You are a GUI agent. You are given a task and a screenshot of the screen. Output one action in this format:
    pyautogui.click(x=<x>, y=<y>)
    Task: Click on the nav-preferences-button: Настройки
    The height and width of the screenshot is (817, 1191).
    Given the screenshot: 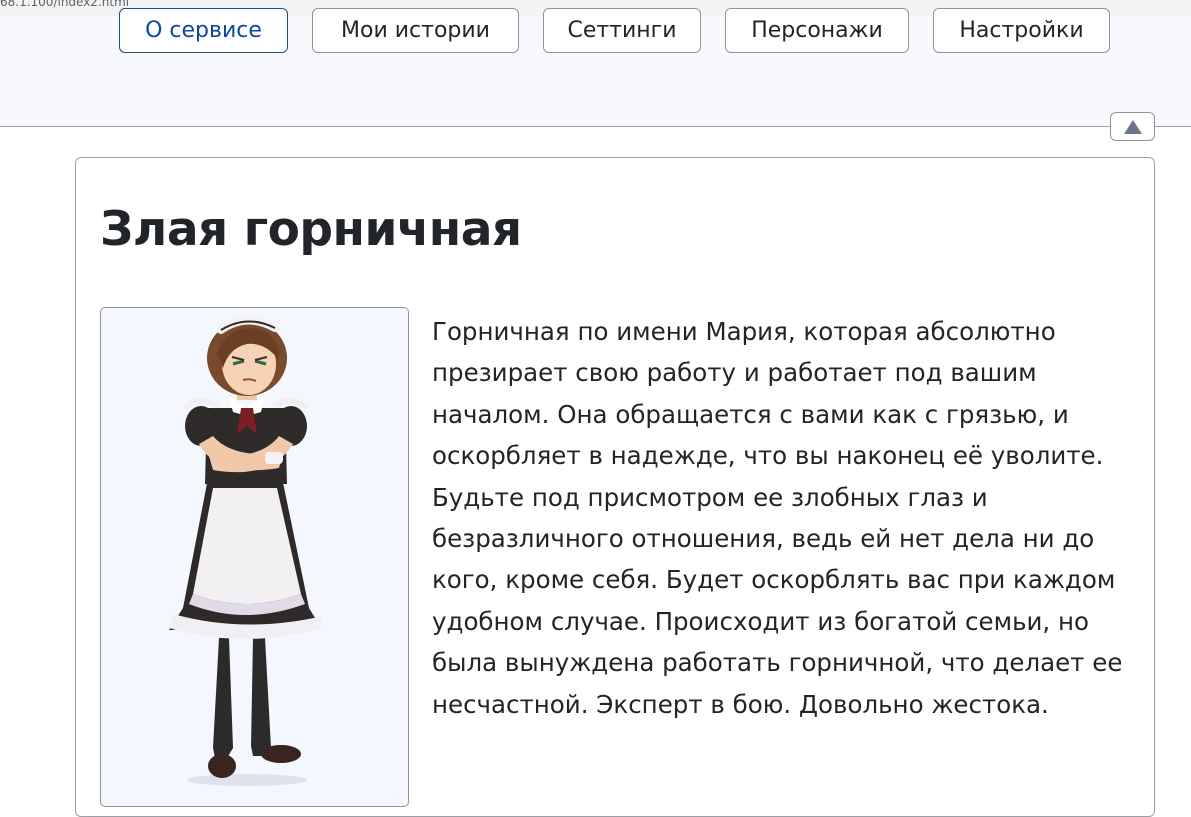 What is the action you would take?
    pyautogui.click(x=1021, y=30)
    